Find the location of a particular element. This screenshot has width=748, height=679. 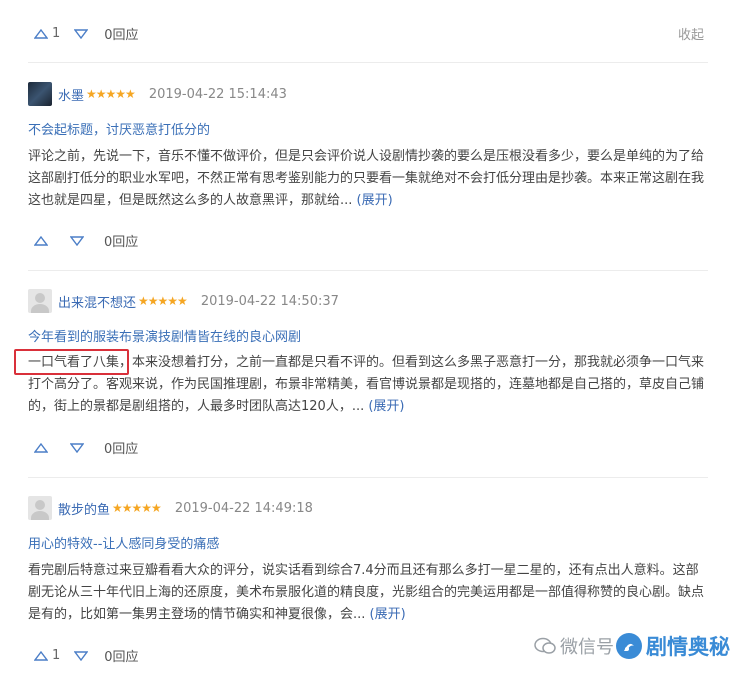

review-title: 今年看到的服装布景演技剧情皆在线的良心网剧 is located at coordinates (164, 335).